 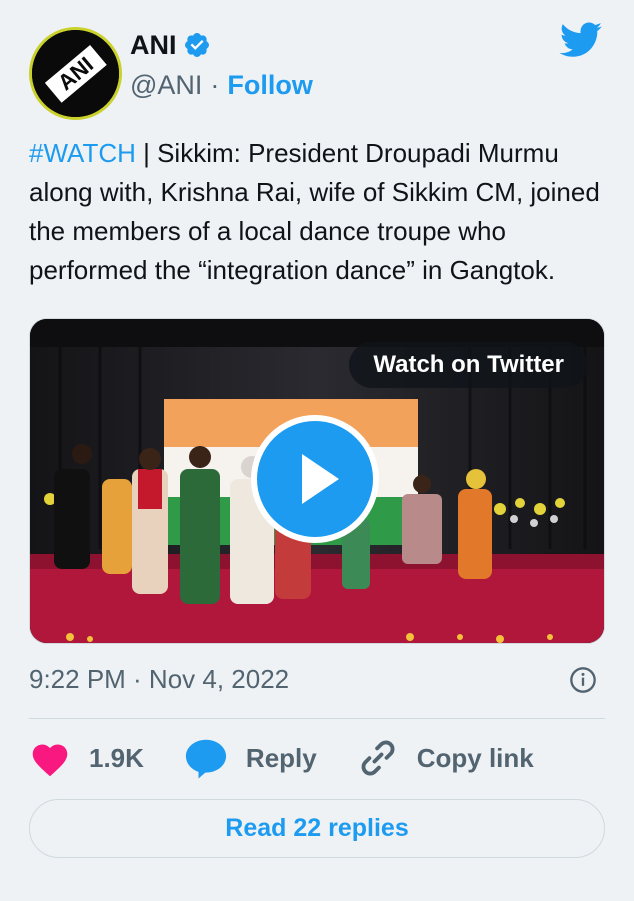 What do you see at coordinates (281, 757) in the screenshot?
I see `reply-label: Reply` at bounding box center [281, 757].